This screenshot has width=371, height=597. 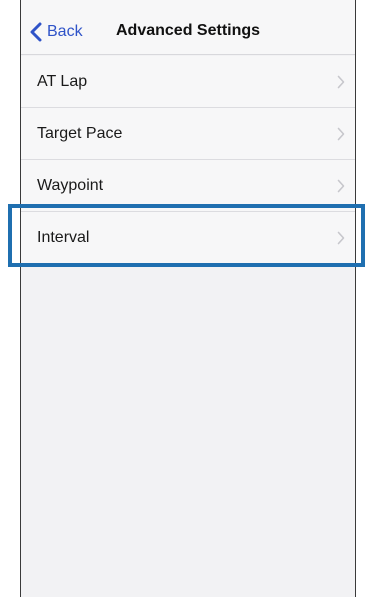 What do you see at coordinates (188, 134) in the screenshot?
I see `settings-item-target-pace: Target Pace` at bounding box center [188, 134].